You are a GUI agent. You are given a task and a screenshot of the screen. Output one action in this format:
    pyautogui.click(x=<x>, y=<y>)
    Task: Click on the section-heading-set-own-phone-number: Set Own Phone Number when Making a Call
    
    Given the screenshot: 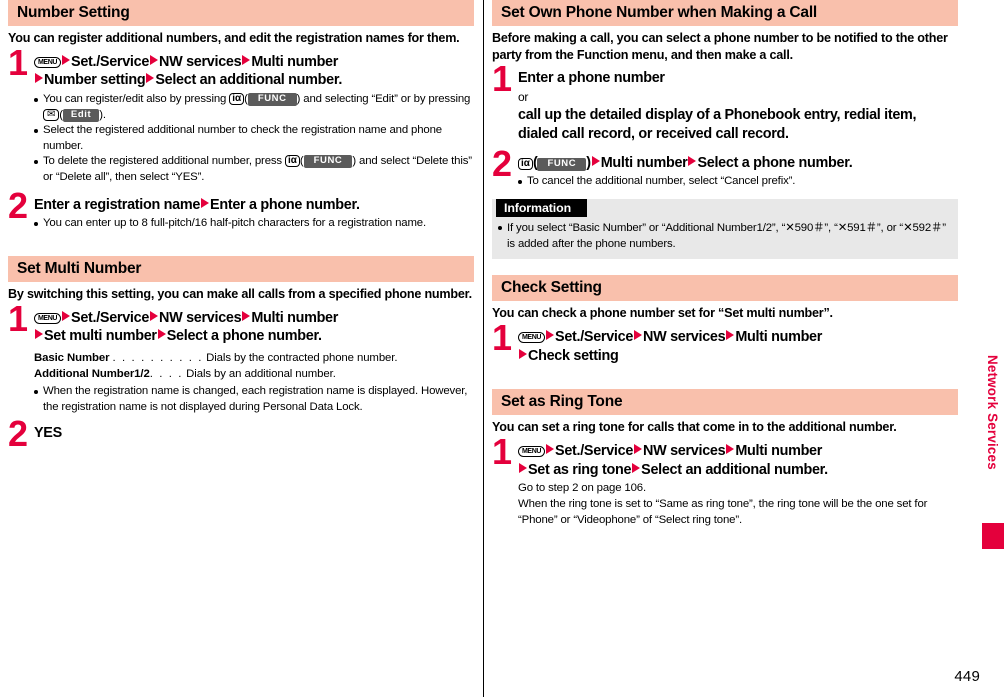 What is the action you would take?
    pyautogui.click(x=725, y=13)
    